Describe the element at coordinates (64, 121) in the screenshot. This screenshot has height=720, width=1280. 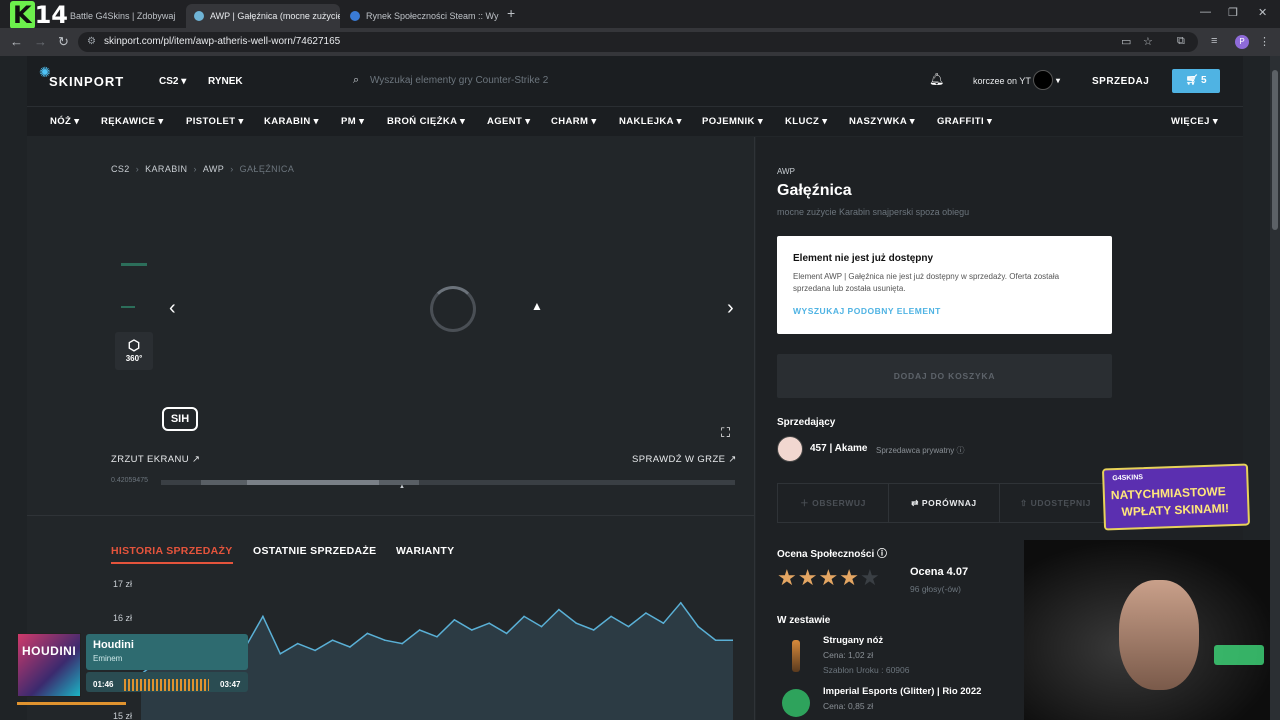
I see `category-knife: NÓŻ ▾` at that location.